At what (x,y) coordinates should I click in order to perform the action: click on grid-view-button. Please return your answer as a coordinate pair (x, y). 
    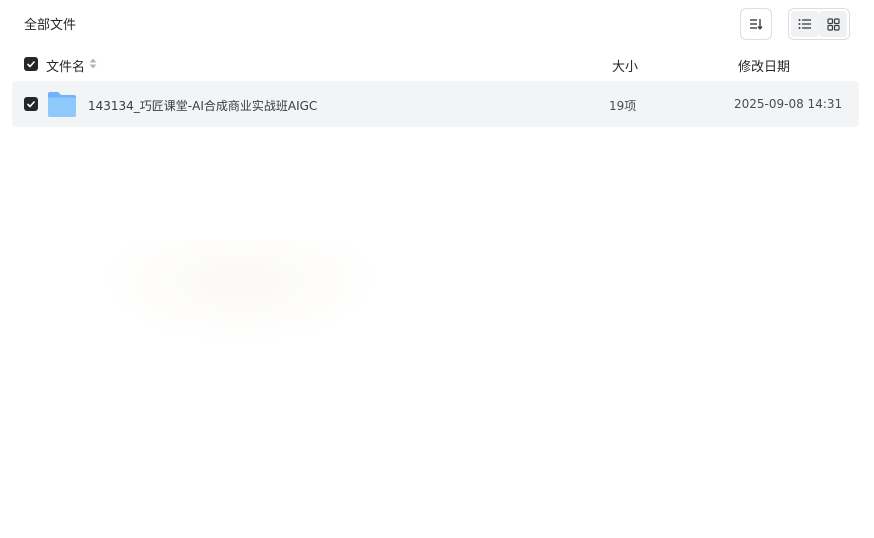
    Looking at the image, I should click on (833, 24).